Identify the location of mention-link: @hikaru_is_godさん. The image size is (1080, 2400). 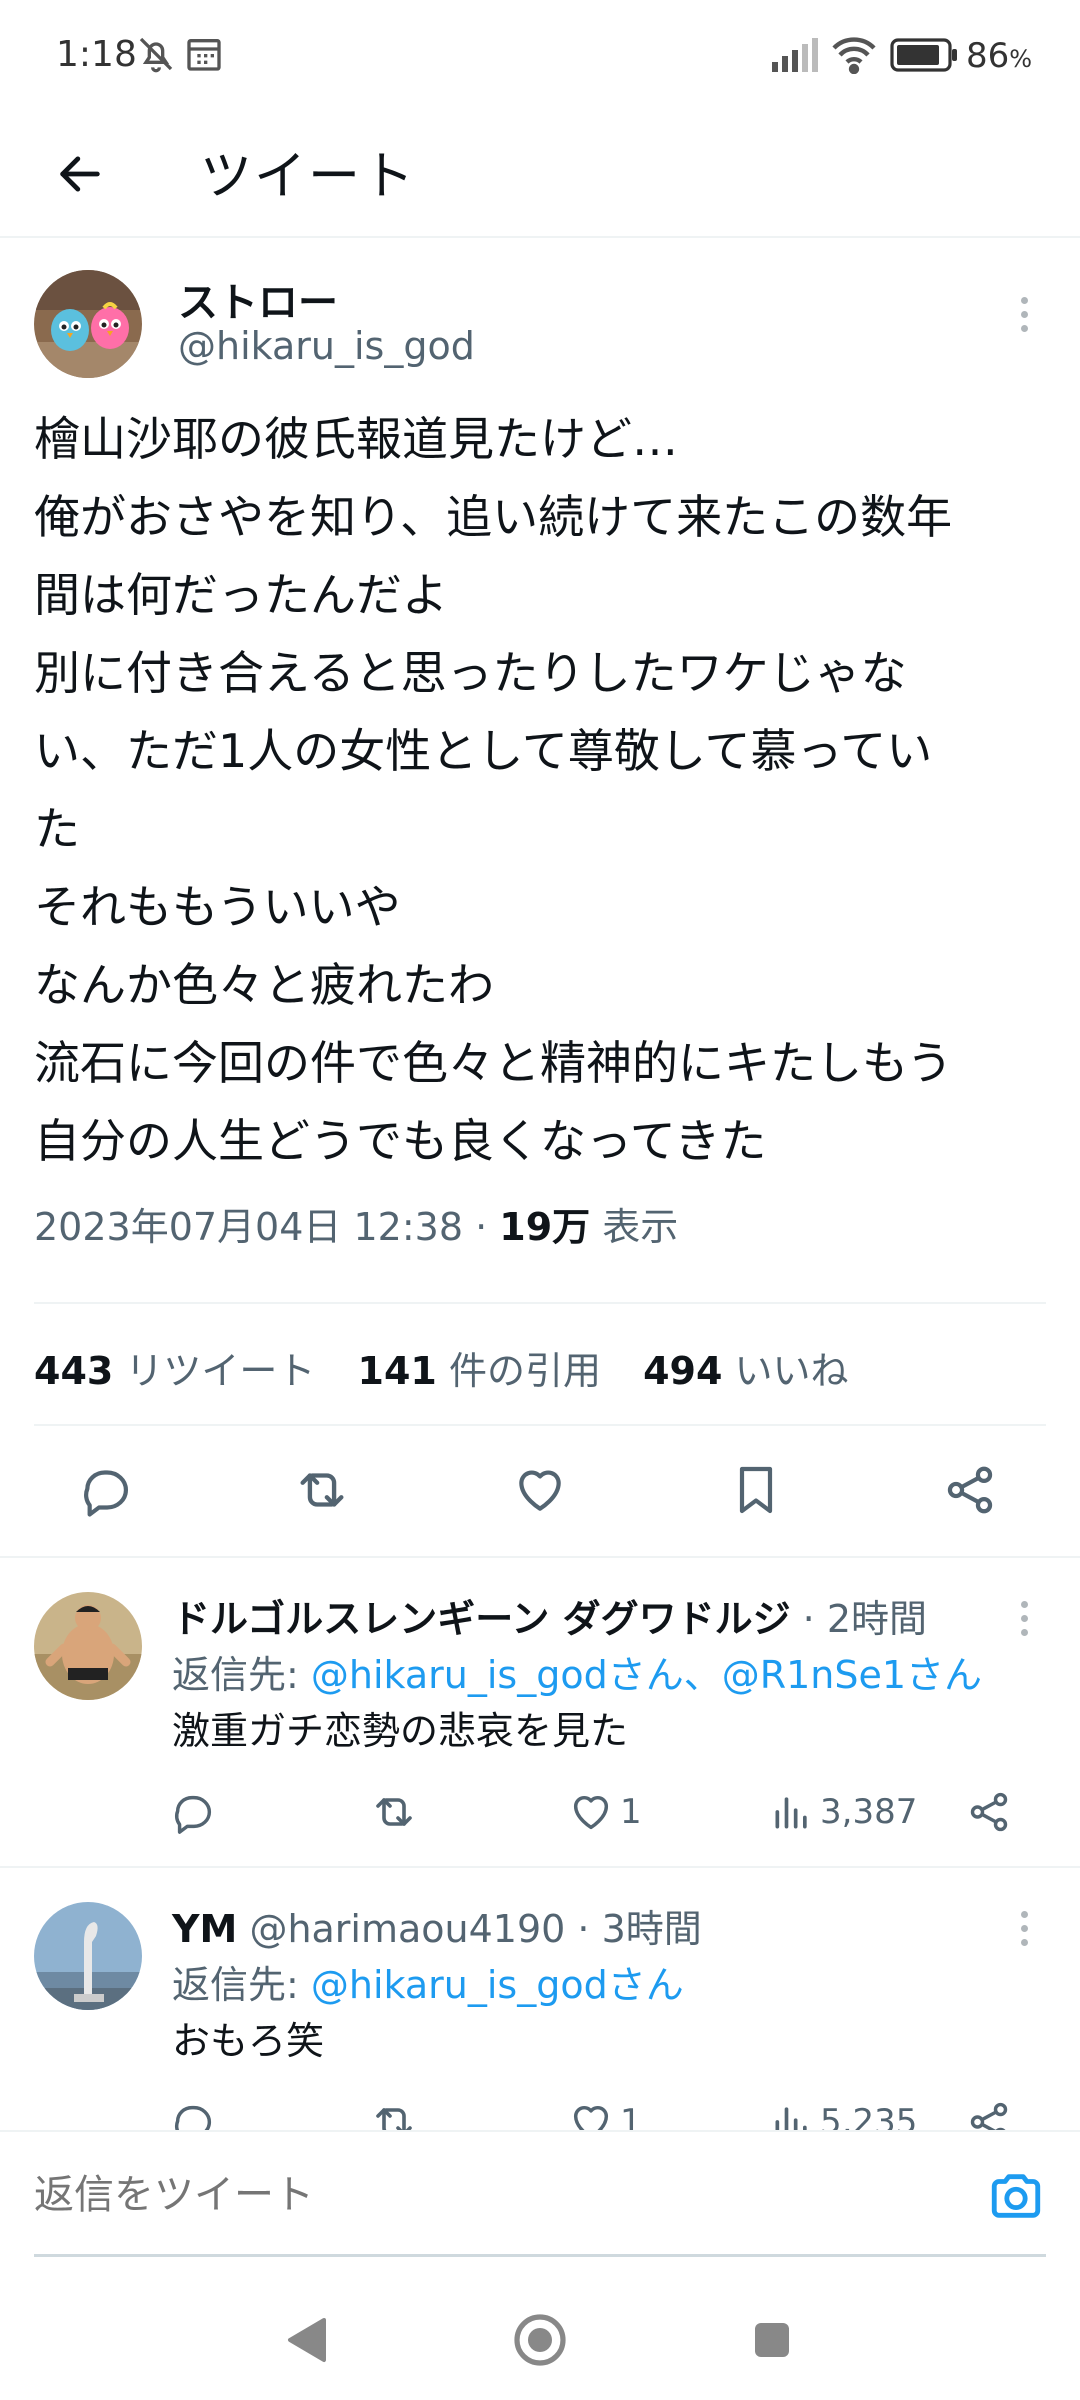
(497, 1985).